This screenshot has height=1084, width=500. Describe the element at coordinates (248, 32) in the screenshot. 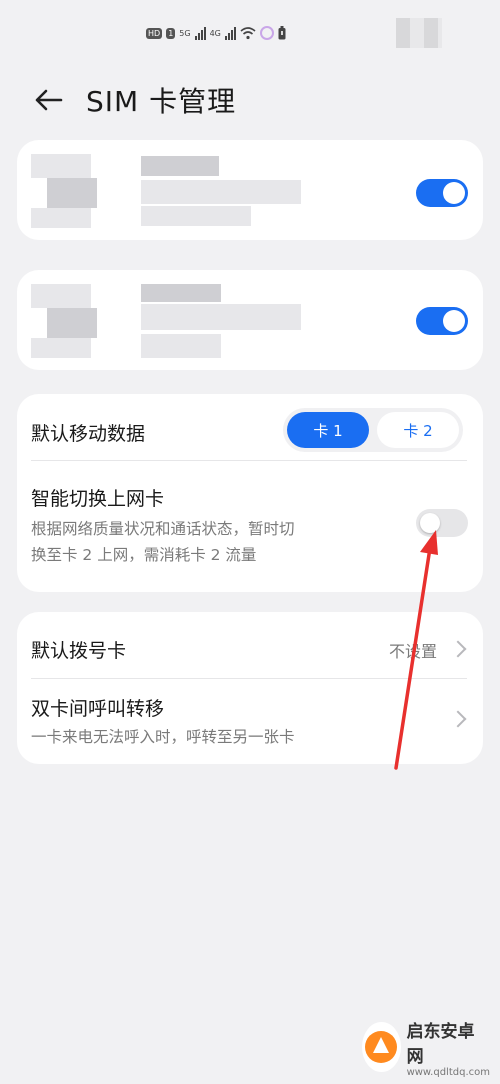

I see `wifi-icon` at that location.